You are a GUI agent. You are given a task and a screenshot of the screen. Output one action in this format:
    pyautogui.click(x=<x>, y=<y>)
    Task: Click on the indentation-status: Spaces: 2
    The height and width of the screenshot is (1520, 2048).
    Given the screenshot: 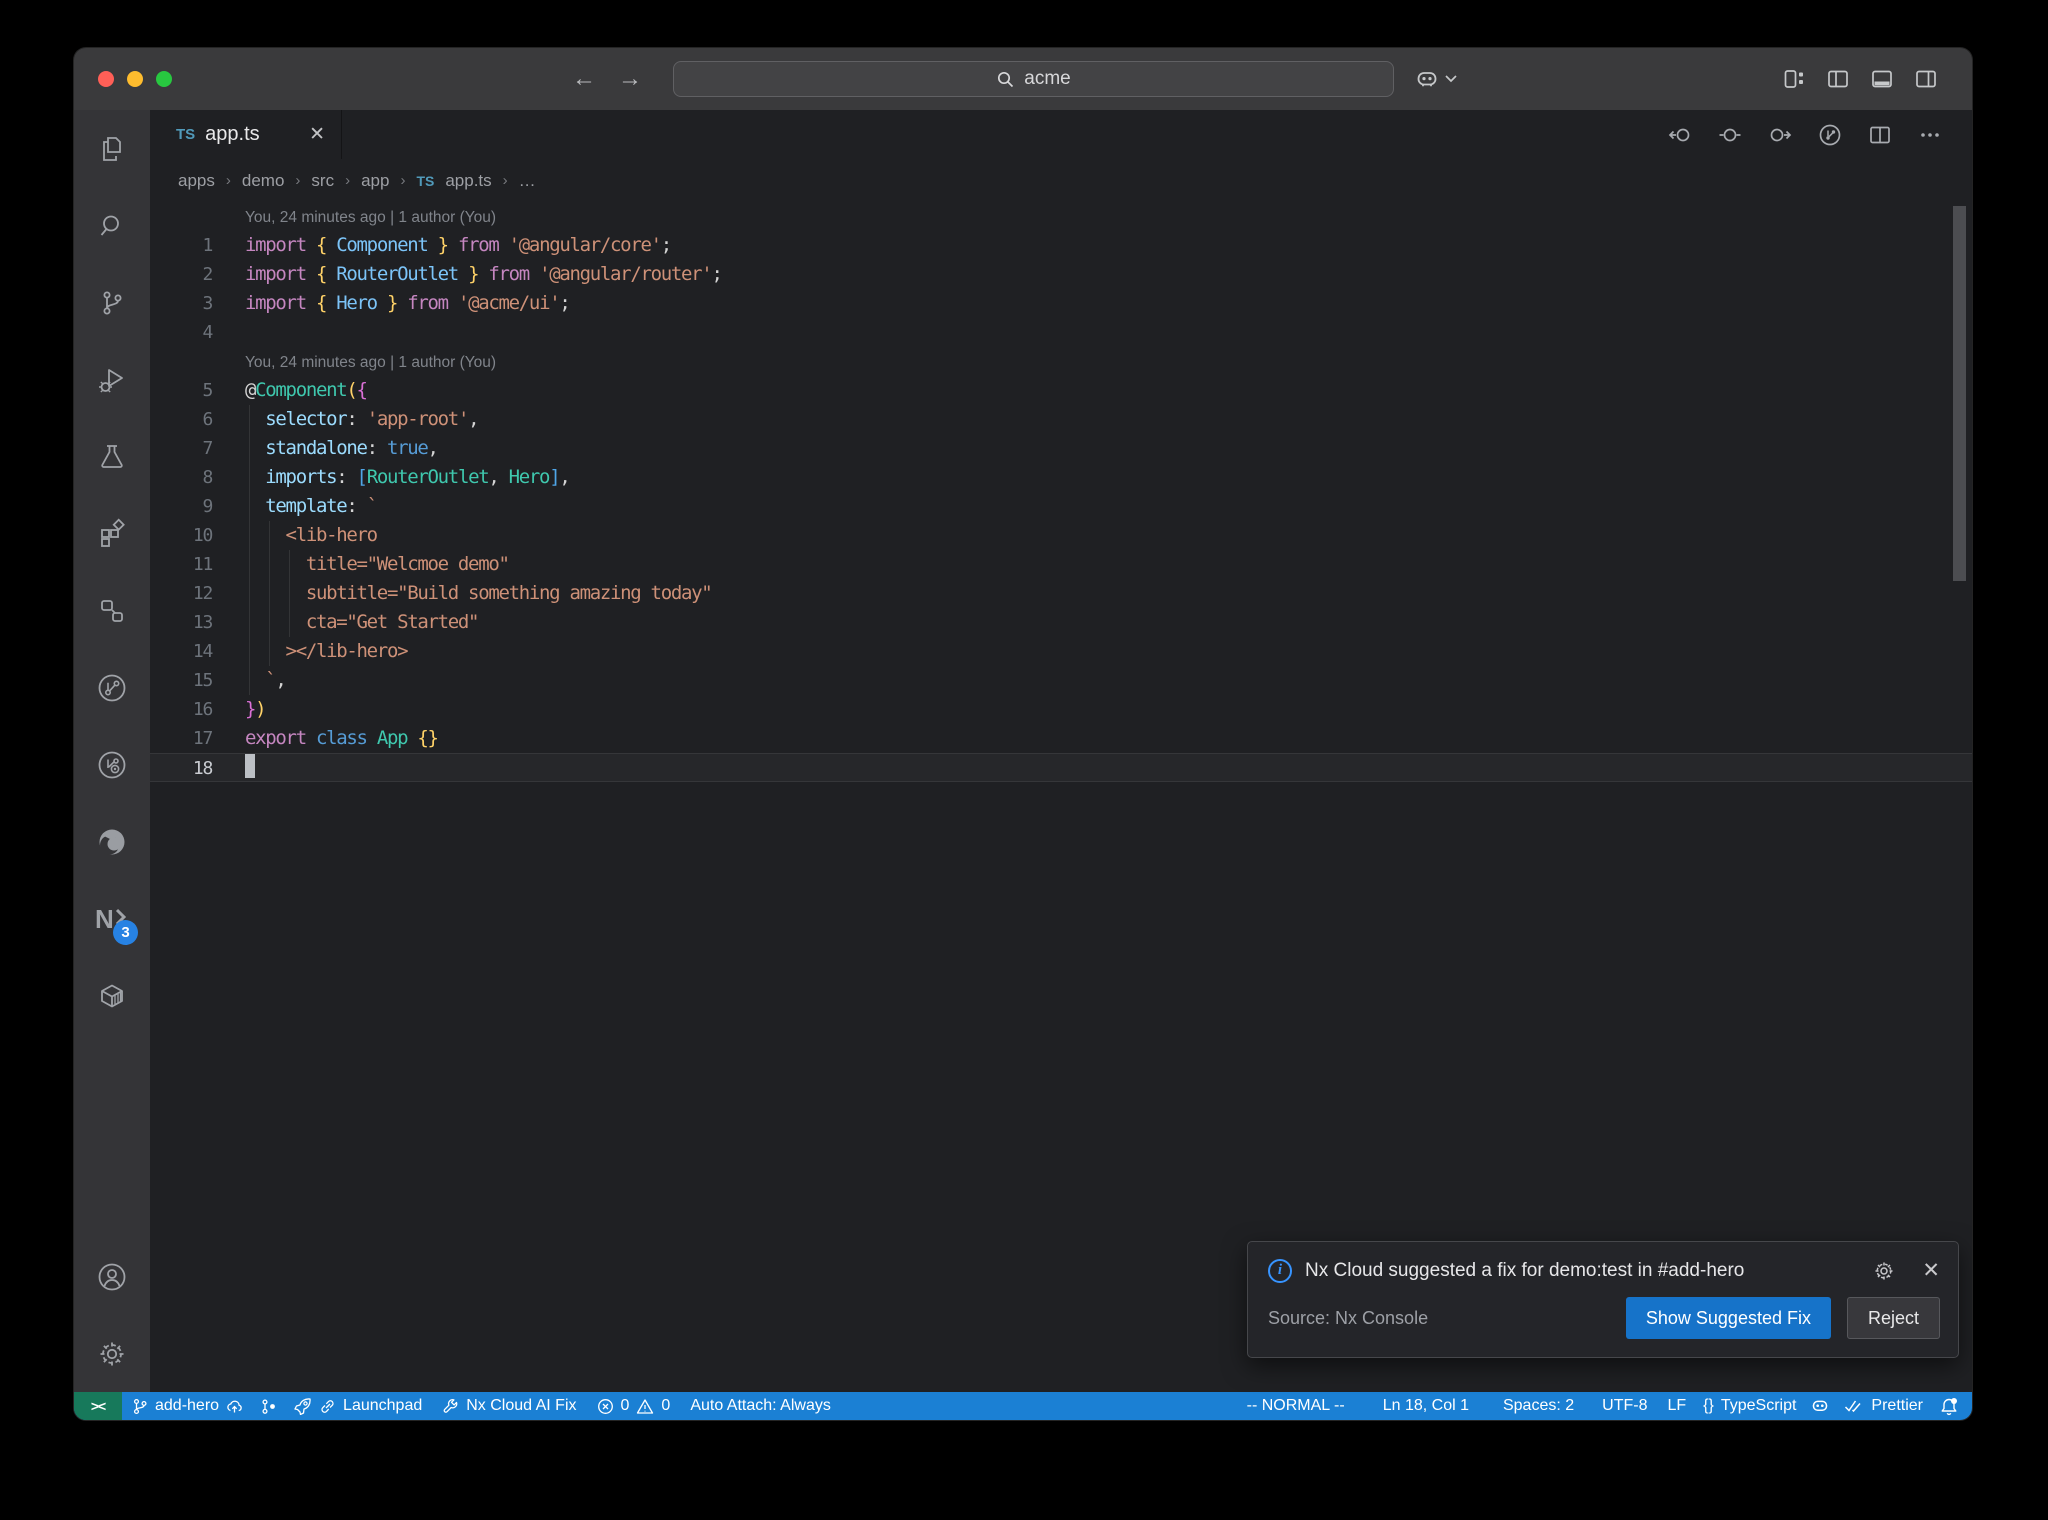 What is the action you would take?
    pyautogui.click(x=1538, y=1406)
    